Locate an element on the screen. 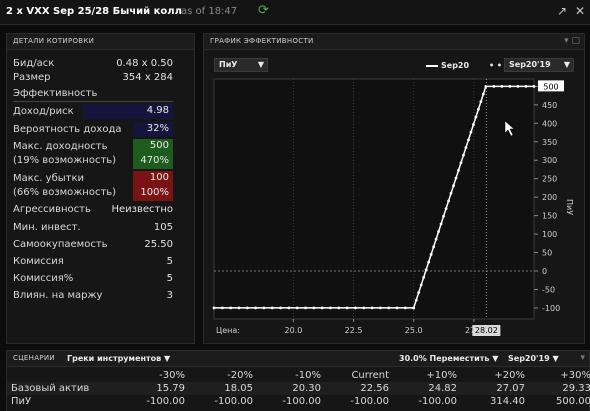 This screenshot has height=411, width=590. table-cell: 24.82 is located at coordinates (442, 388).